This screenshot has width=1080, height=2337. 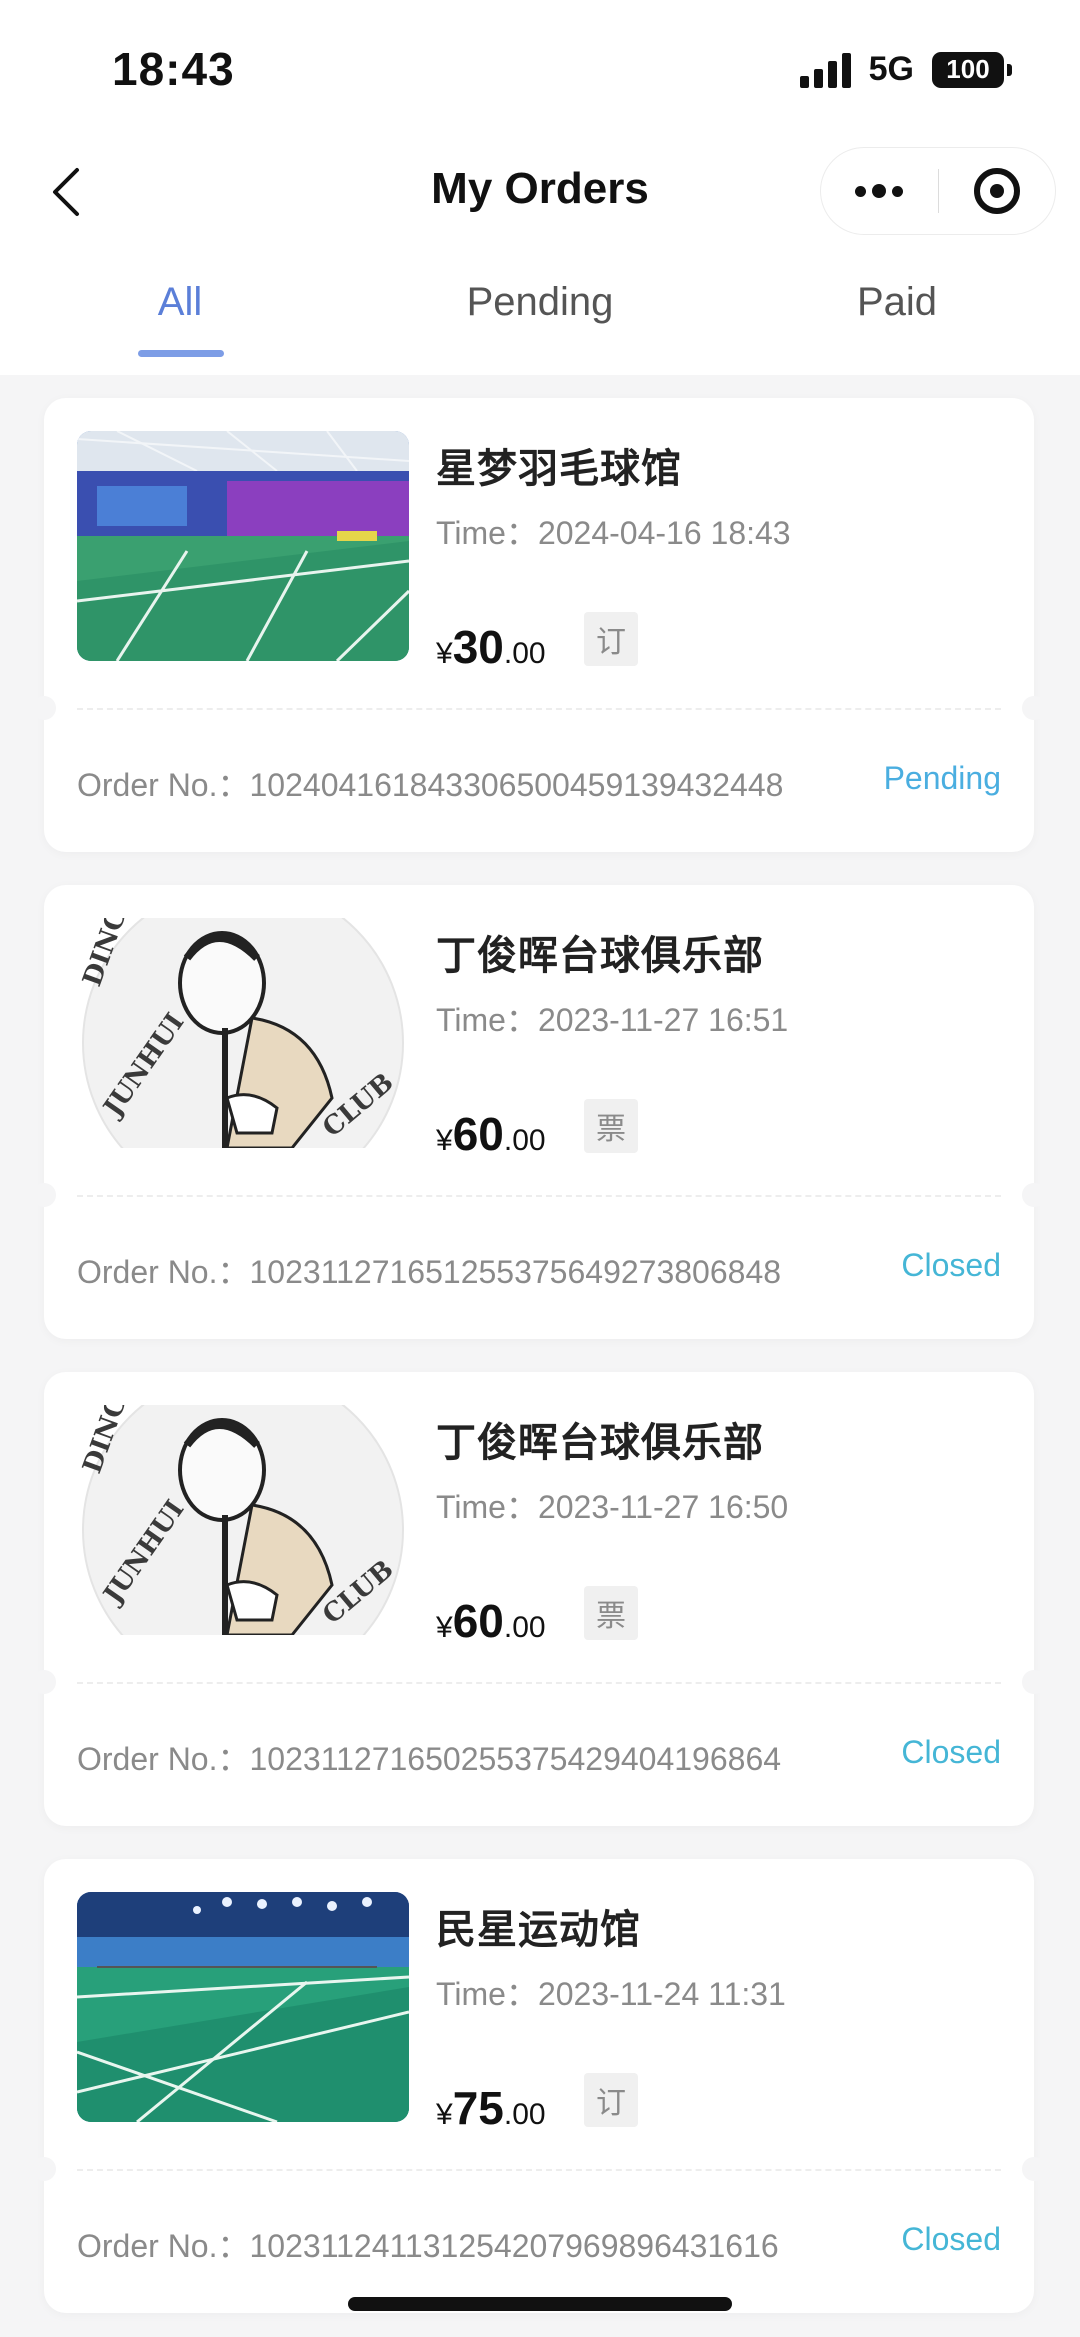 What do you see at coordinates (897, 320) in the screenshot?
I see `tab-paid: Paid` at bounding box center [897, 320].